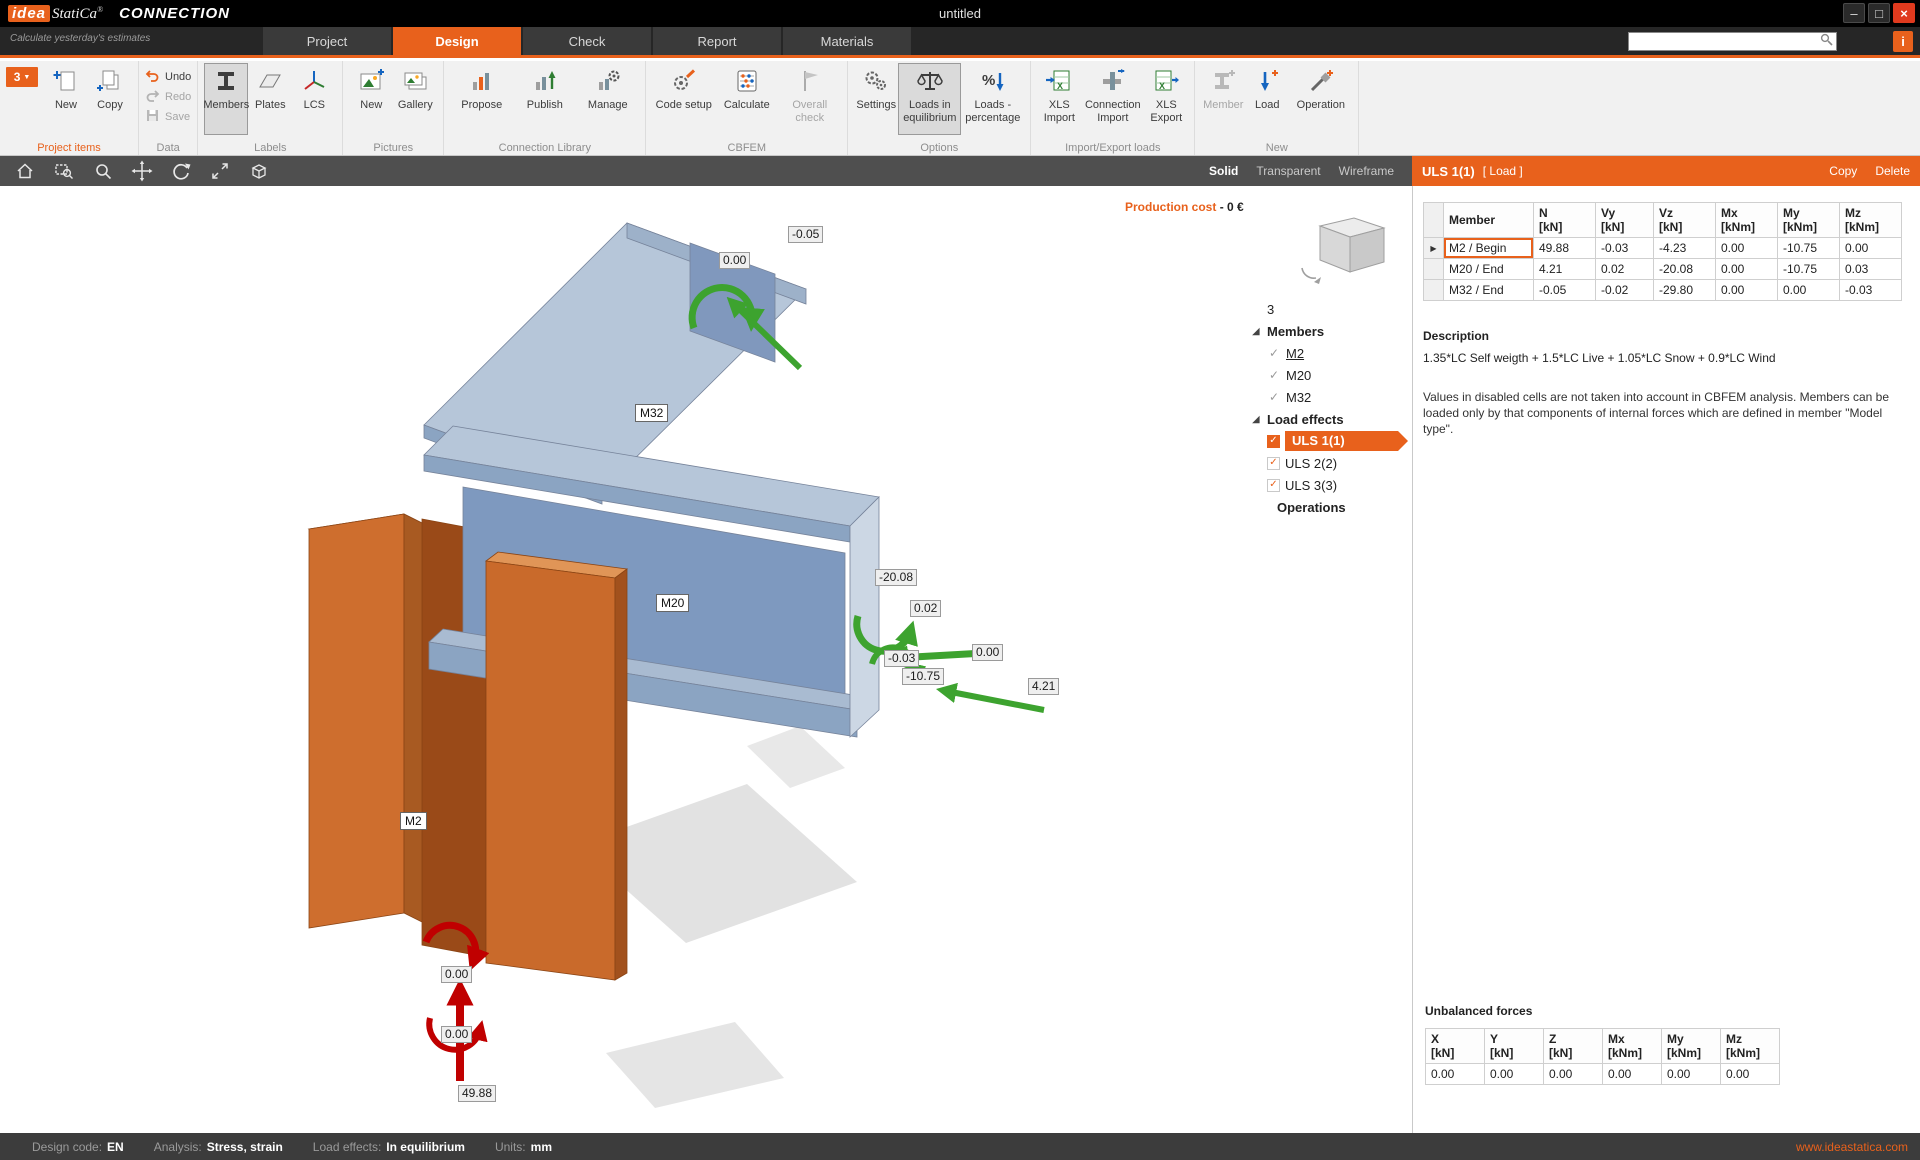 Image resolution: width=1920 pixels, height=1160 pixels. What do you see at coordinates (178, 97) in the screenshot?
I see `redo-label: Redo` at bounding box center [178, 97].